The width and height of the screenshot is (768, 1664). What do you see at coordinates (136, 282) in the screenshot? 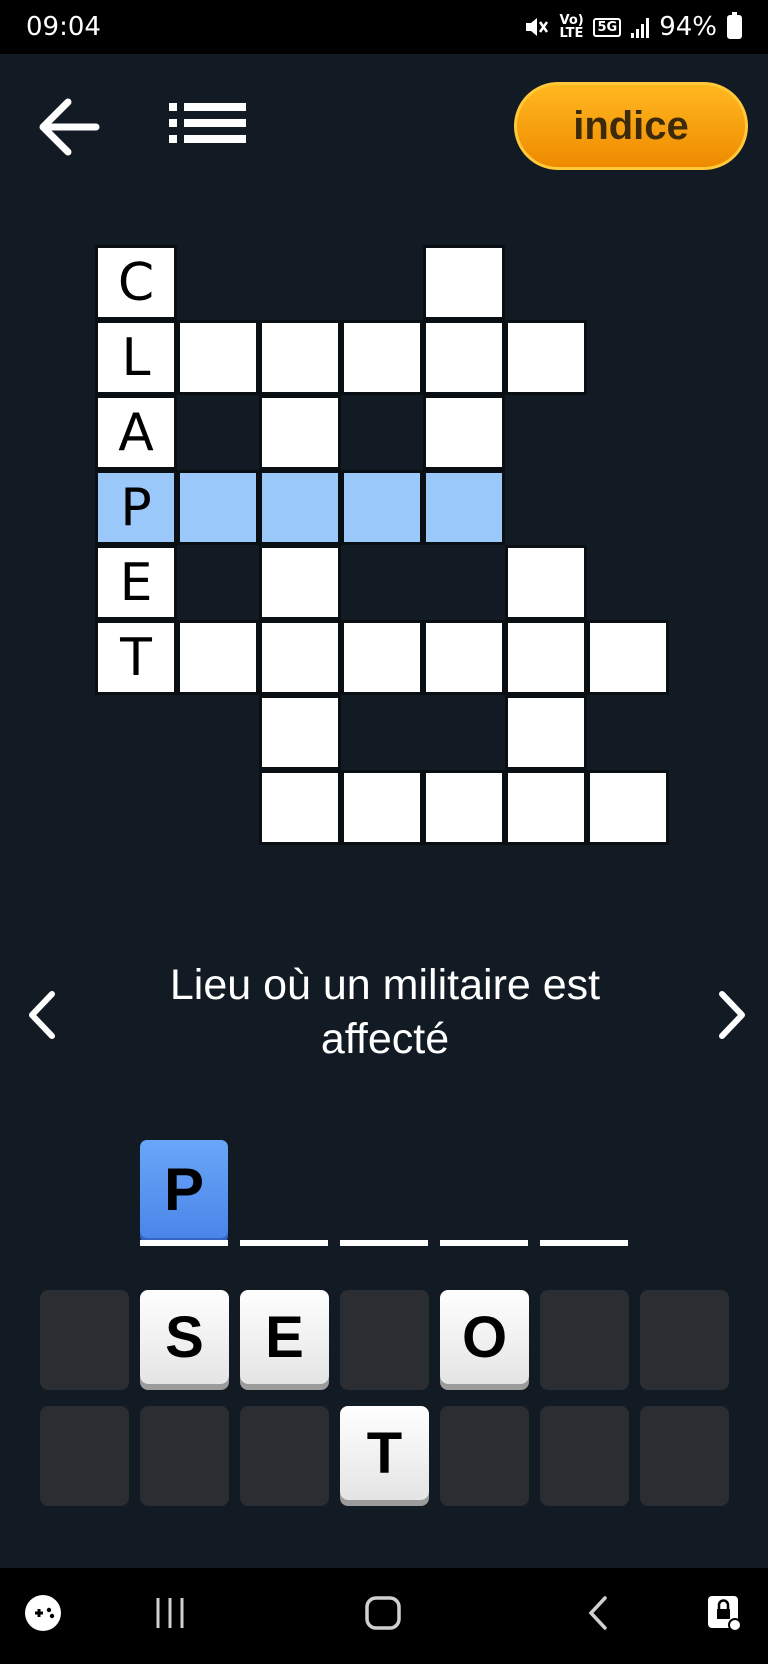
I see `grid-cell: C` at bounding box center [136, 282].